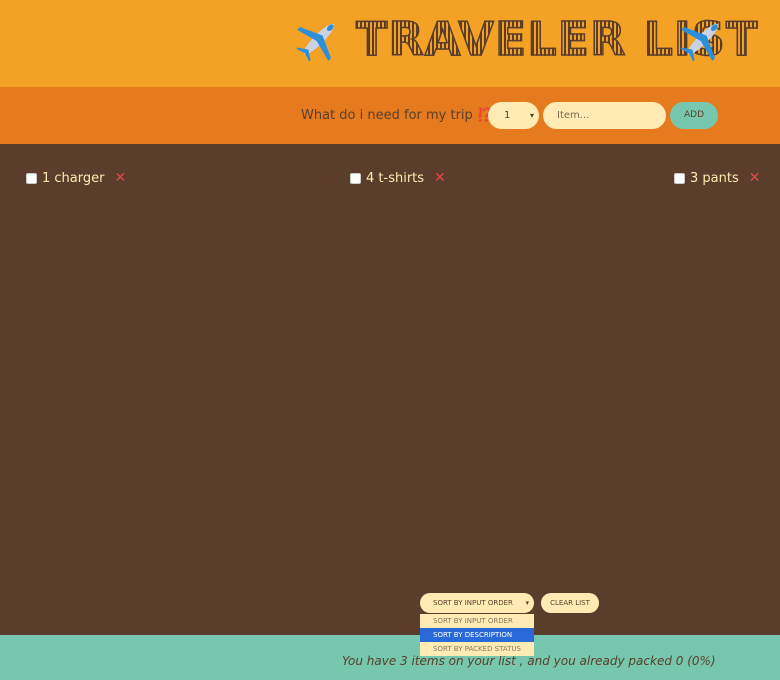 The image size is (780, 680). What do you see at coordinates (397, 115) in the screenshot?
I see `form-question-text: What do i need for my trip ⁉️` at bounding box center [397, 115].